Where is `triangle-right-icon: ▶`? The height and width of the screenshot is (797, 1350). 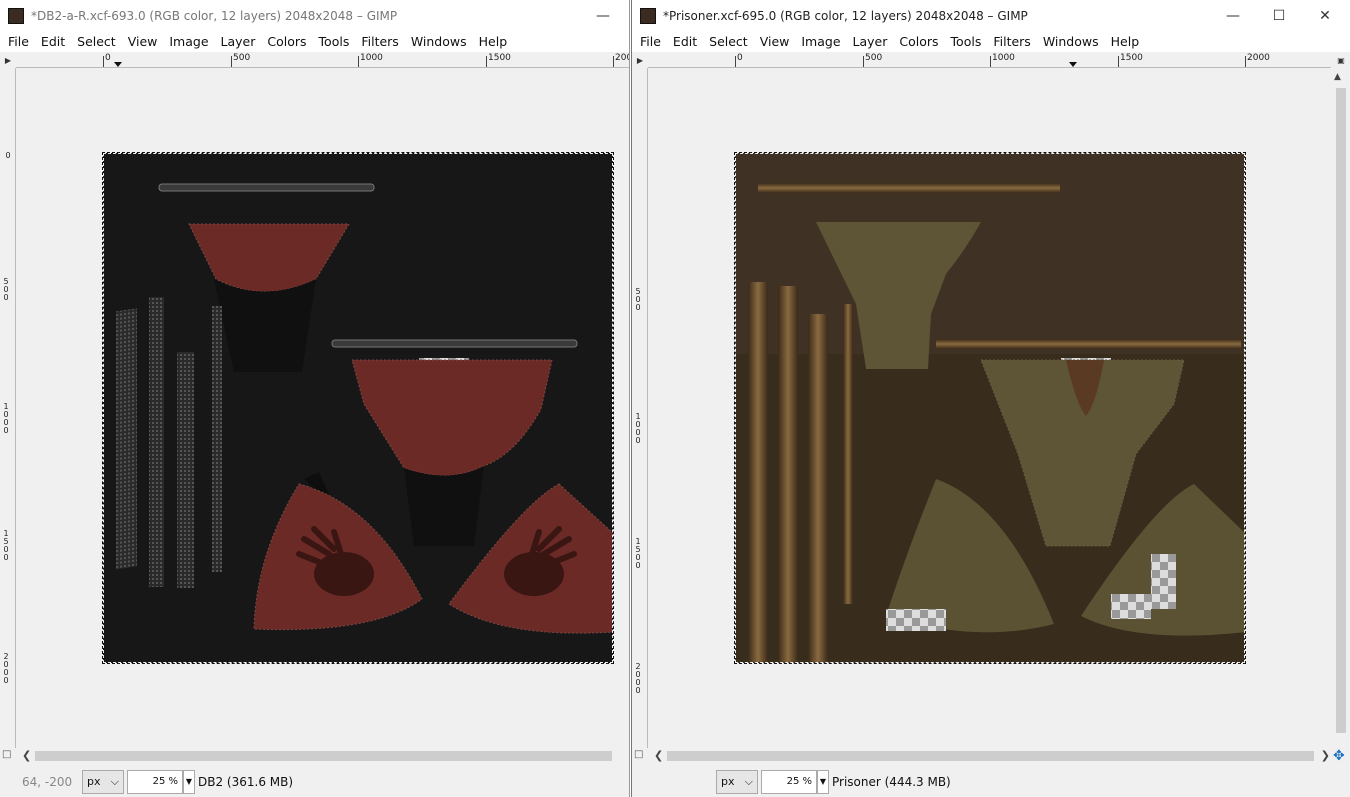 triangle-right-icon: ▶ is located at coordinates (8, 60).